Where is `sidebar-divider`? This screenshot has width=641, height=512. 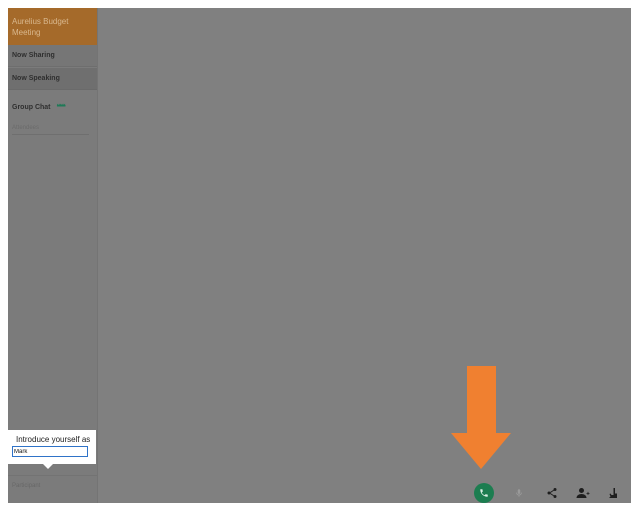 sidebar-divider is located at coordinates (52, 475).